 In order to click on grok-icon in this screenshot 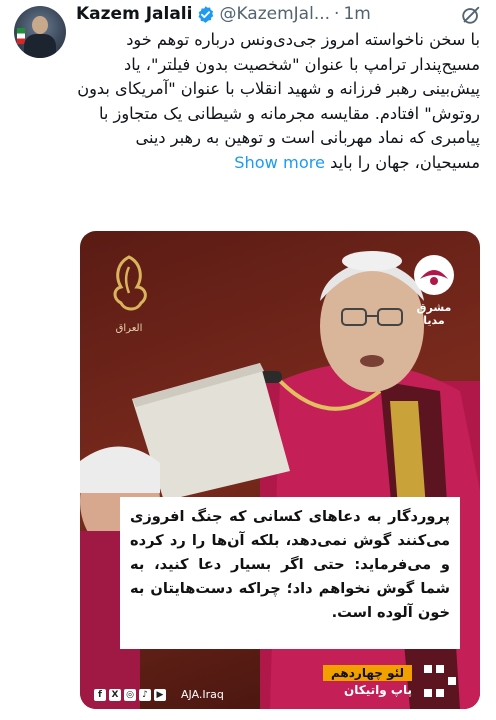, I will do `click(471, 15)`.